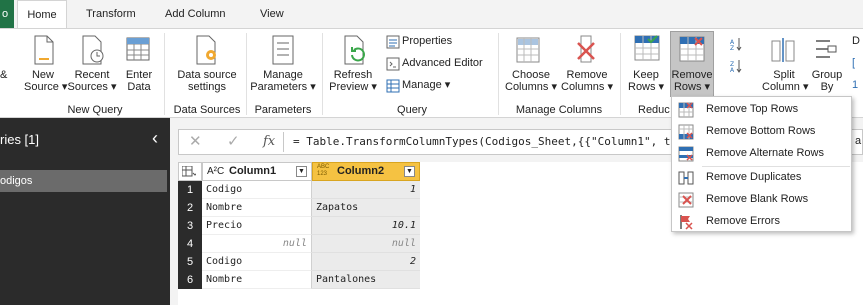  I want to click on row-number: 6, so click(190, 280).